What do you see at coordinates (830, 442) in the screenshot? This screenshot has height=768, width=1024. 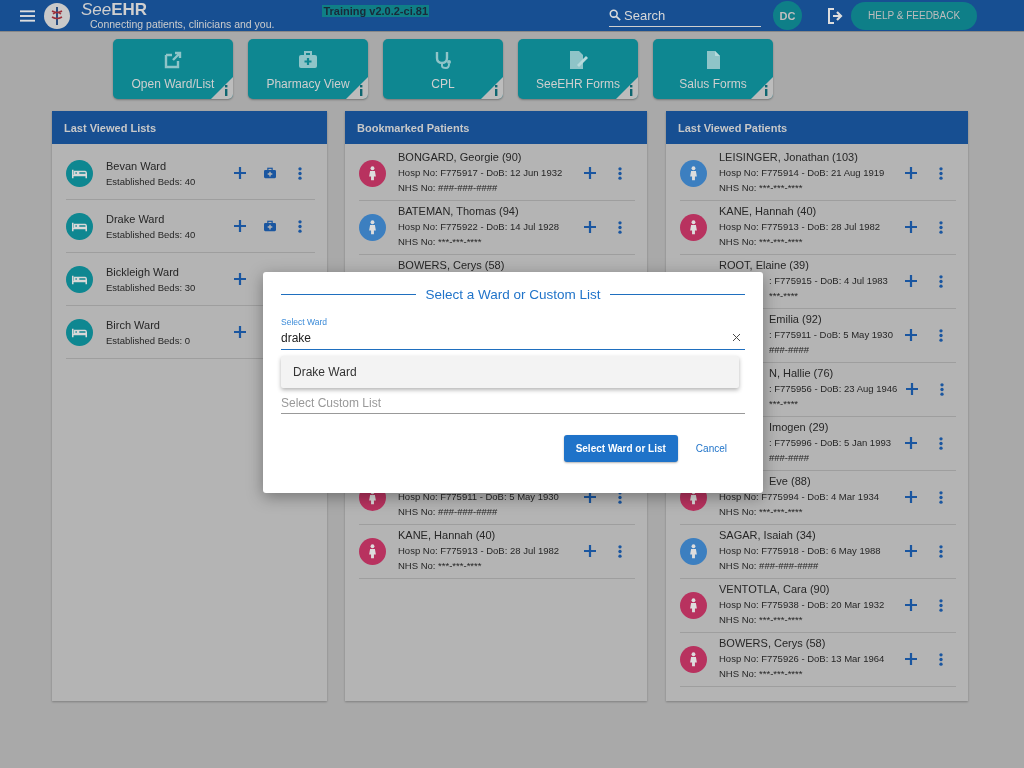 I see `hospital-number: : F775996 - DoB: 5 Jan 1993` at bounding box center [830, 442].